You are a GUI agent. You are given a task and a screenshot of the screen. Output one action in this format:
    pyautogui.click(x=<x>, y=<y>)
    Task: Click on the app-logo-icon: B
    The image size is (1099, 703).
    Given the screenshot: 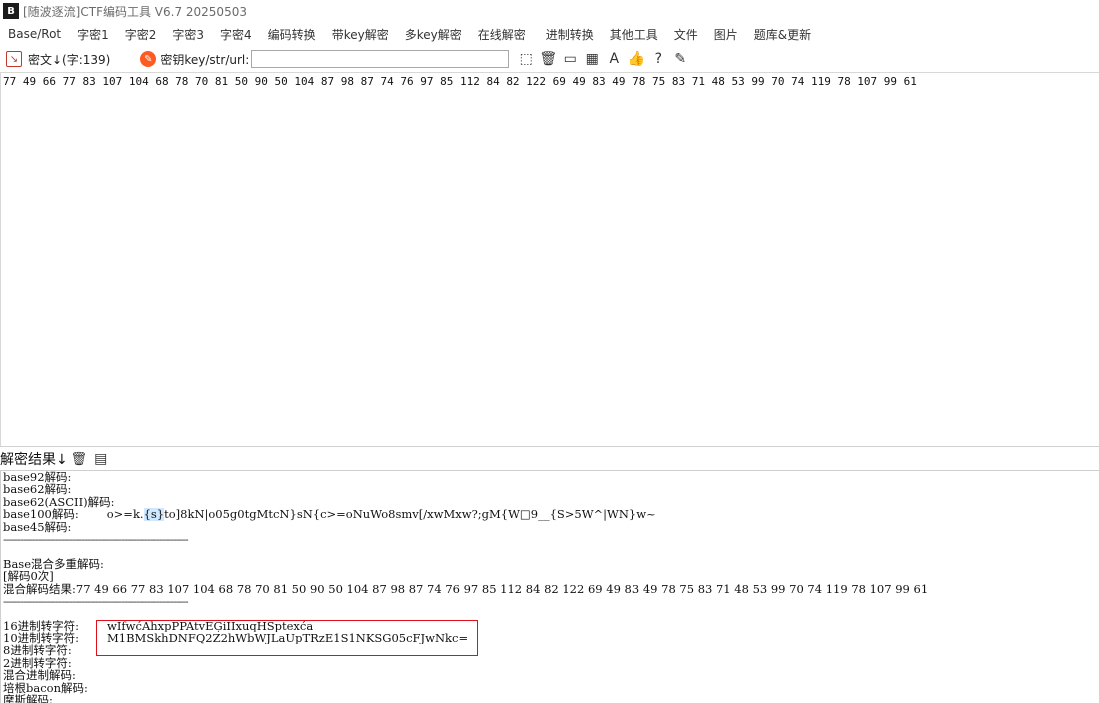 What is the action you would take?
    pyautogui.click(x=11, y=11)
    